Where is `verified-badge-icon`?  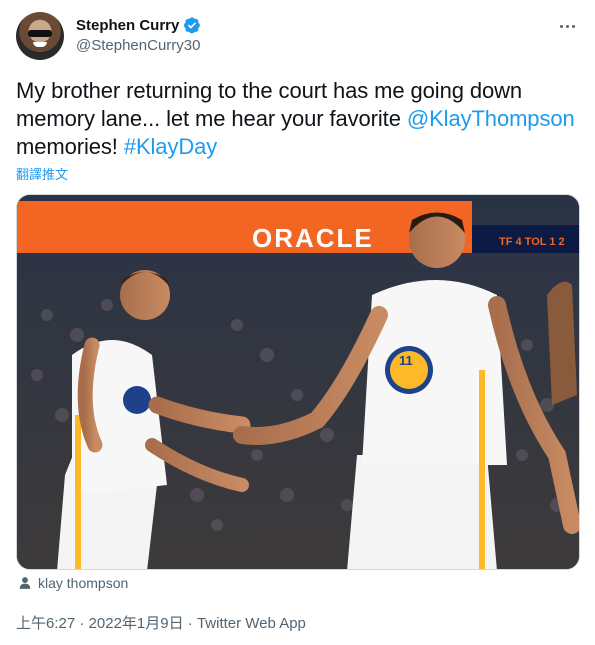
verified-badge-icon is located at coordinates (192, 25).